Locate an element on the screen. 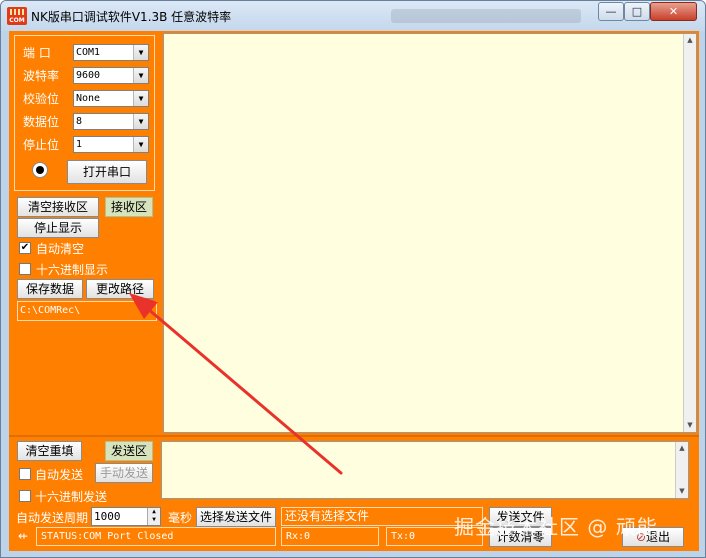 This screenshot has width=706, height=558. stopbits-label: 停止位 is located at coordinates (41, 145).